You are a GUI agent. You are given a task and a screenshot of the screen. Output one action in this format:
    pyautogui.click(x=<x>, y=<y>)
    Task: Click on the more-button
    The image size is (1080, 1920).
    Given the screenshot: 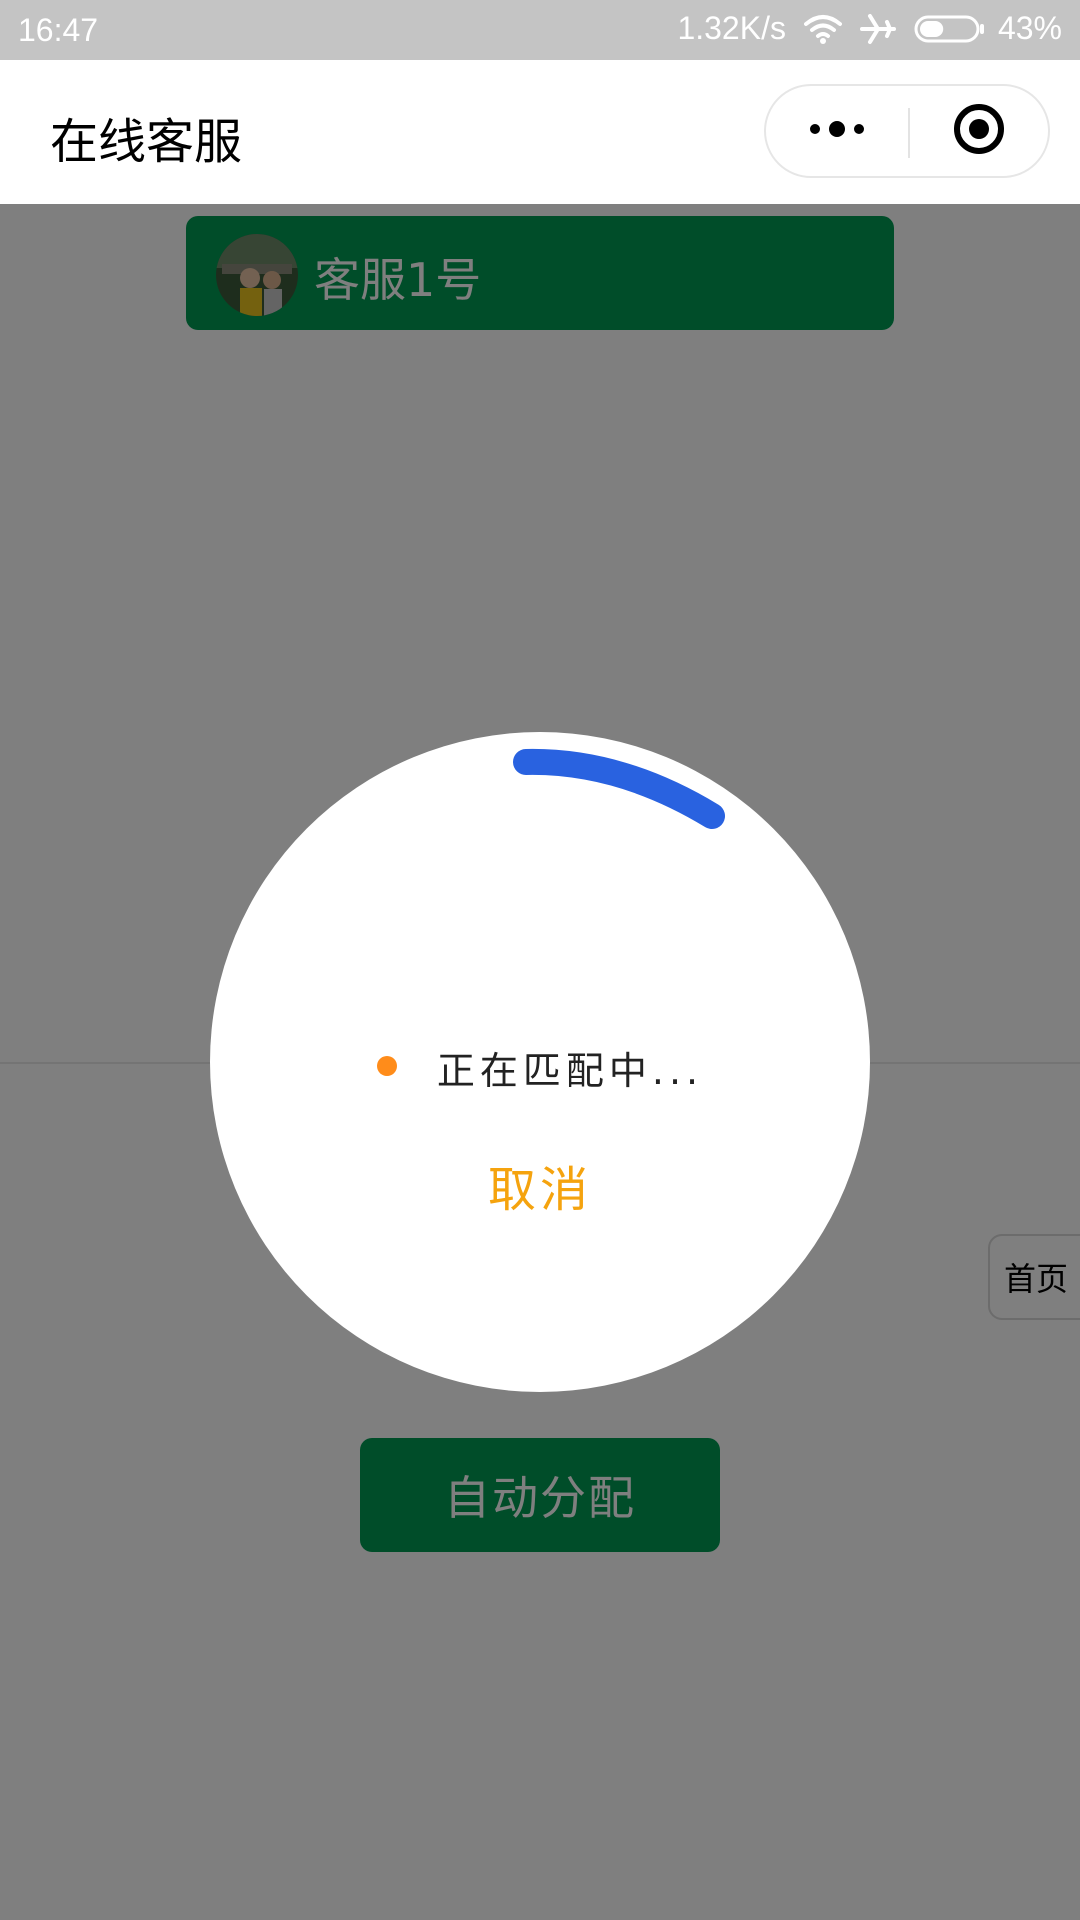 What is the action you would take?
    pyautogui.click(x=837, y=131)
    